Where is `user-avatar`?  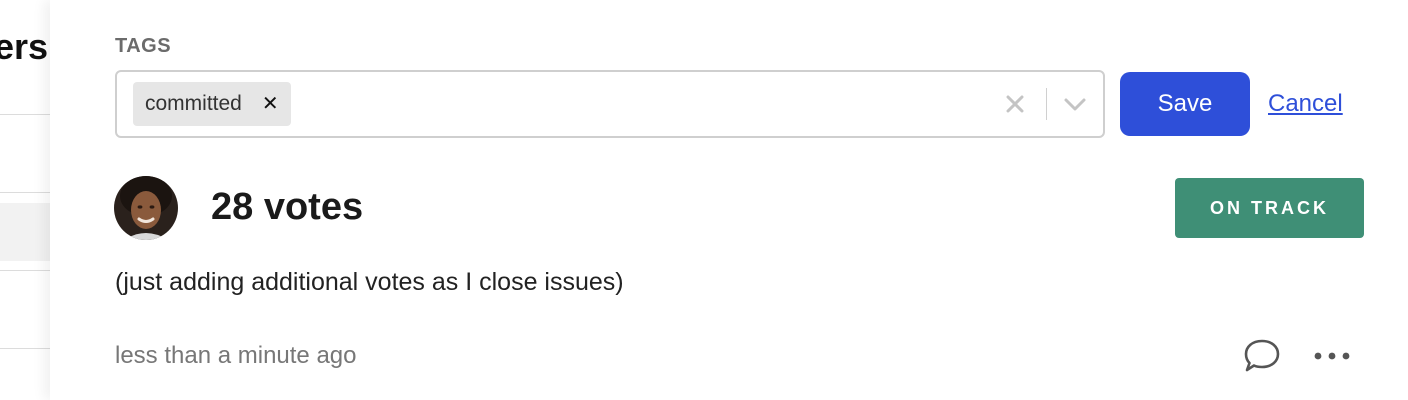 user-avatar is located at coordinates (146, 208).